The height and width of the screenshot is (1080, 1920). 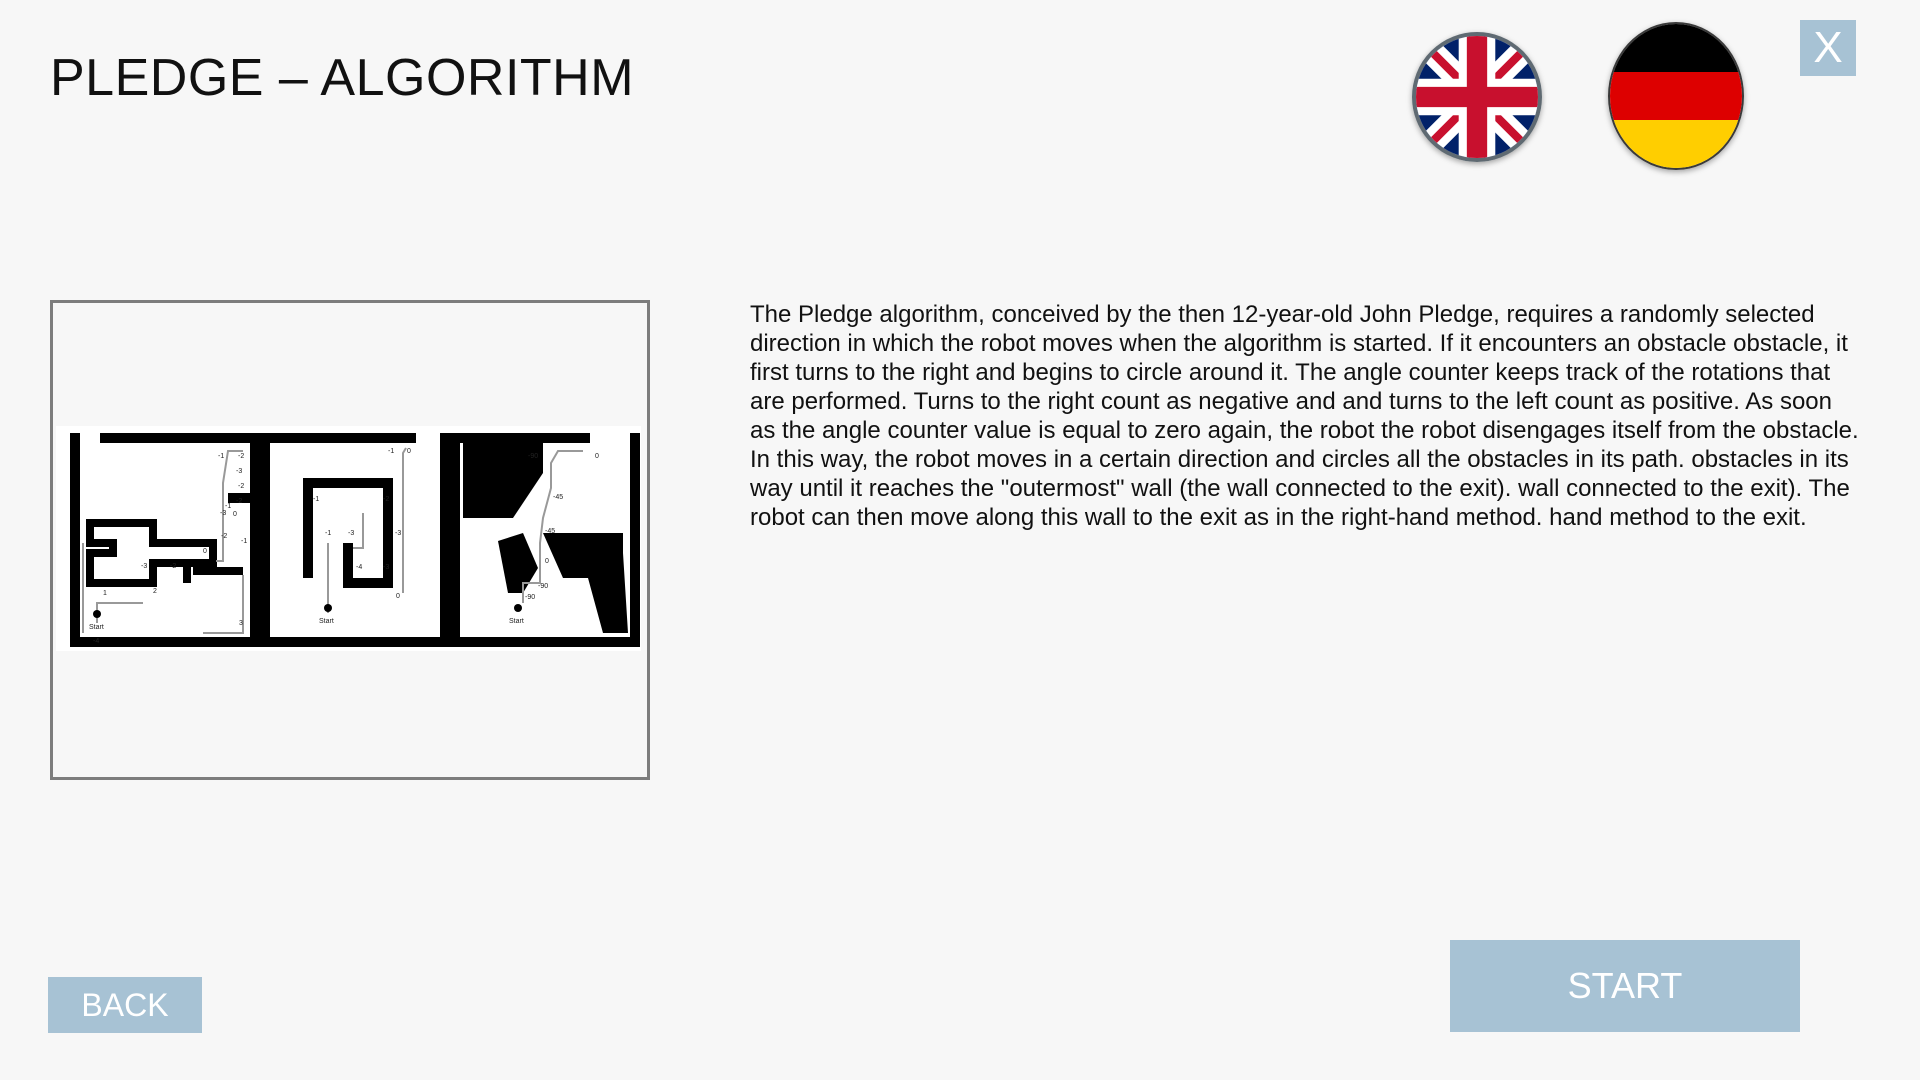 I want to click on angle-counter-label: 3, so click(x=241, y=623).